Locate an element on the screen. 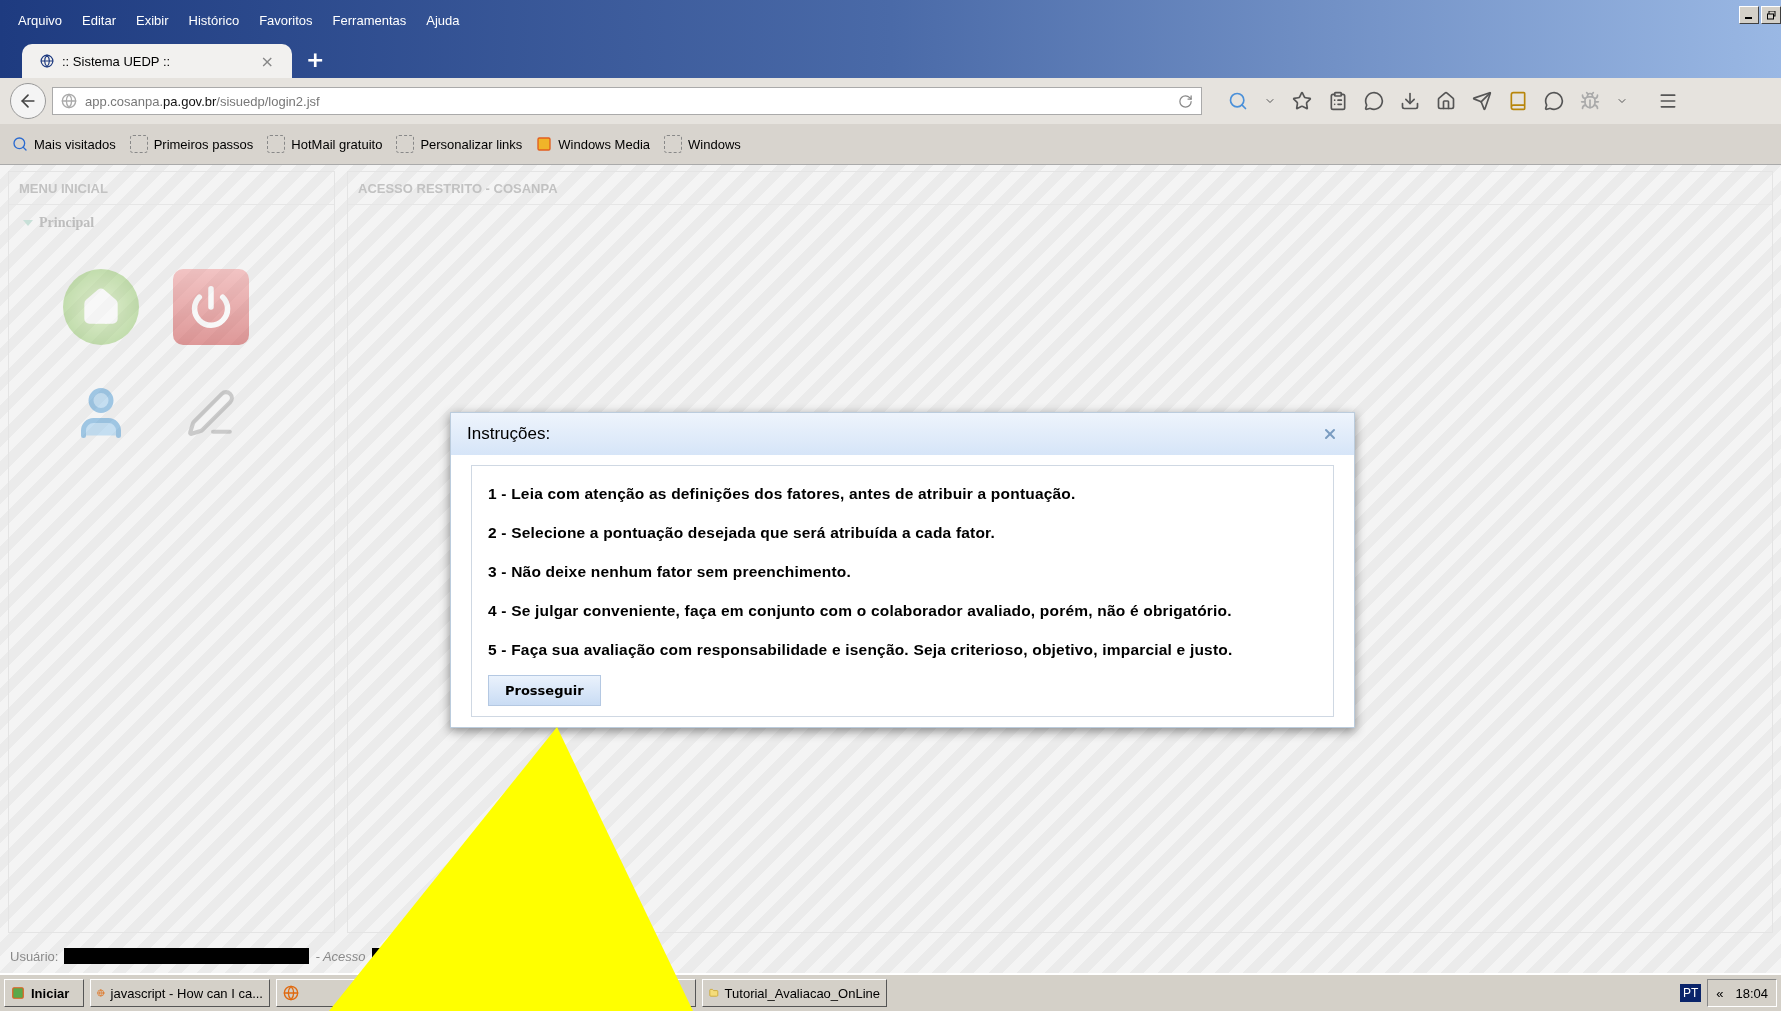 The height and width of the screenshot is (1011, 1781). minimize-button is located at coordinates (1749, 15).